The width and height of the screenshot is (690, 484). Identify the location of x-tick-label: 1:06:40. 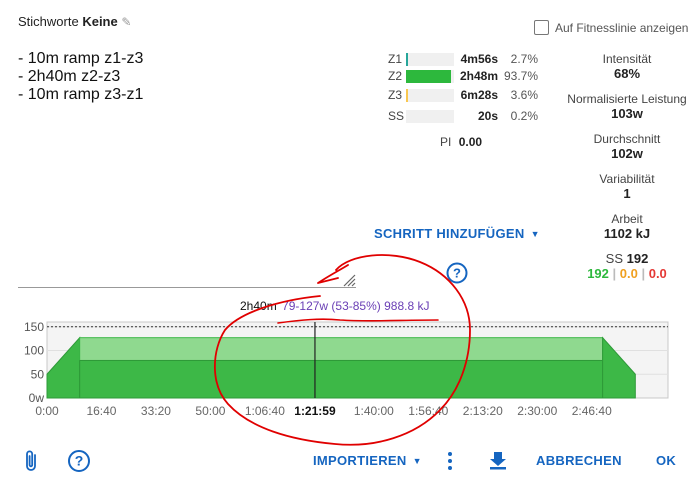
(265, 411).